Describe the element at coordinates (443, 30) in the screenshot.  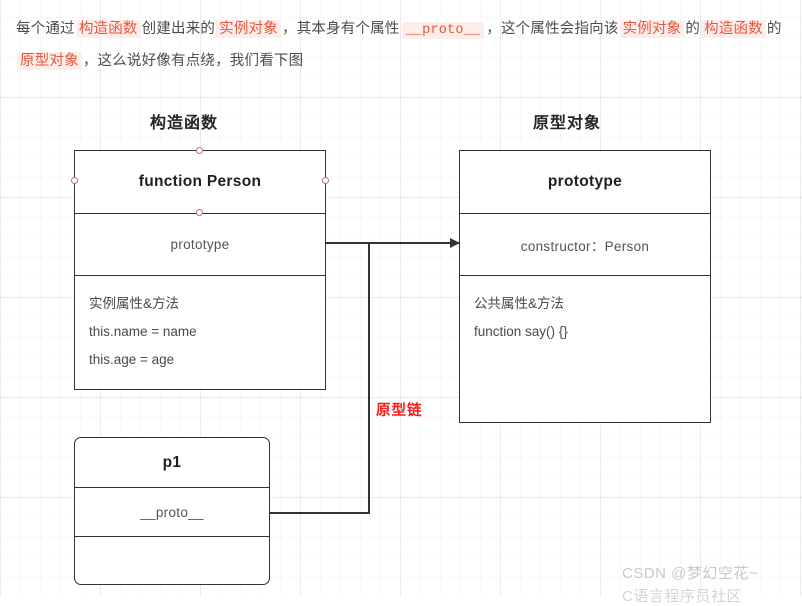
I see `intro-code-proto: __proto__` at that location.